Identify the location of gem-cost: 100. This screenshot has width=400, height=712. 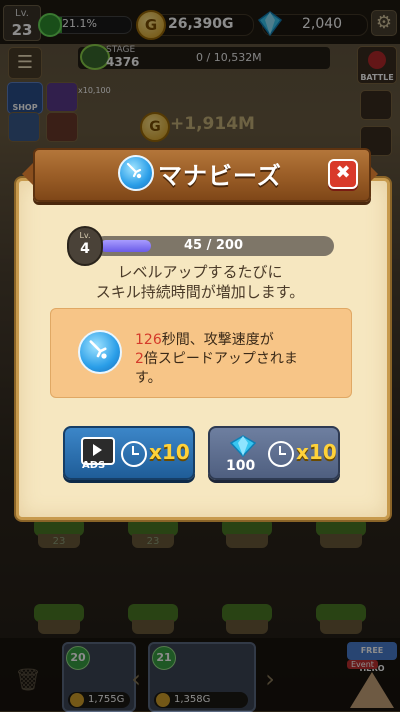
(241, 466).